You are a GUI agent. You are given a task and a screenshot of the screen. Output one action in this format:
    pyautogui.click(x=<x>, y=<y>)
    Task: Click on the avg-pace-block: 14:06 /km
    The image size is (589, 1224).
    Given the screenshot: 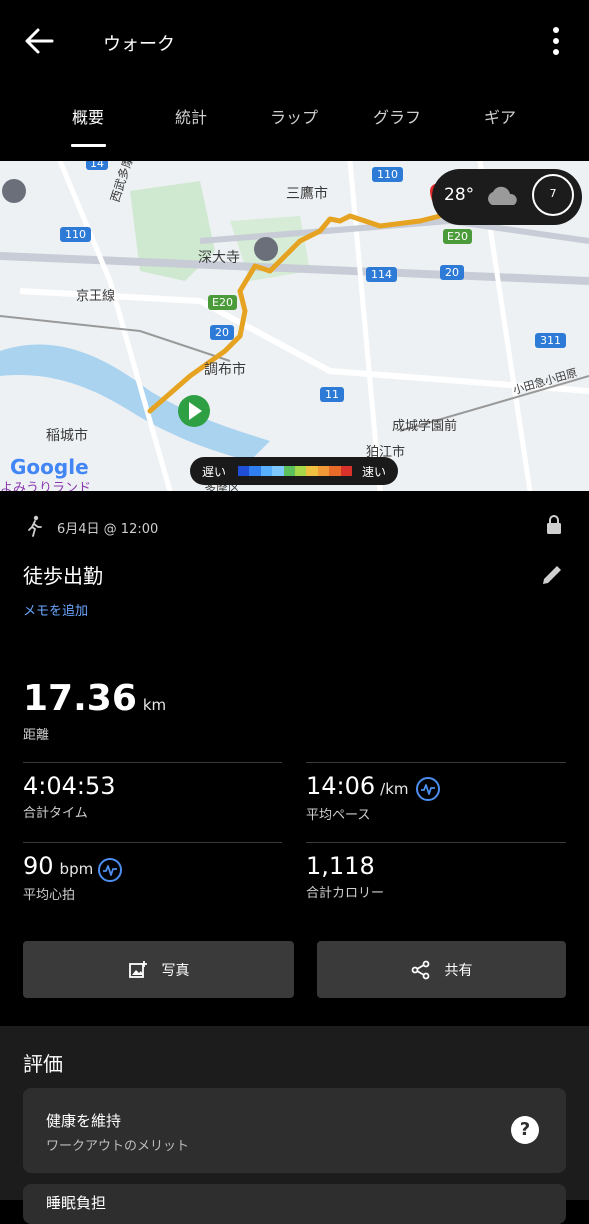 What is the action you would take?
    pyautogui.click(x=357, y=786)
    